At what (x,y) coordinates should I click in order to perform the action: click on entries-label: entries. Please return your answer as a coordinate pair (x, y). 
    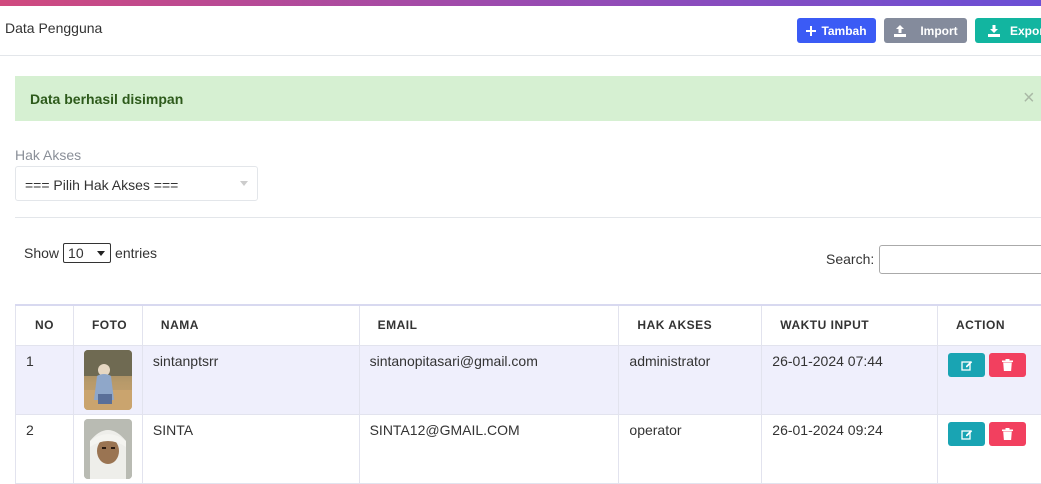
    Looking at the image, I should click on (136, 253).